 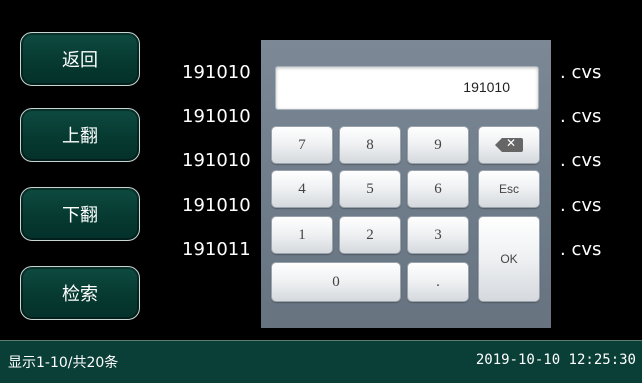 What do you see at coordinates (63, 363) in the screenshot?
I see `record-count-text: 显示1-10/共20条` at bounding box center [63, 363].